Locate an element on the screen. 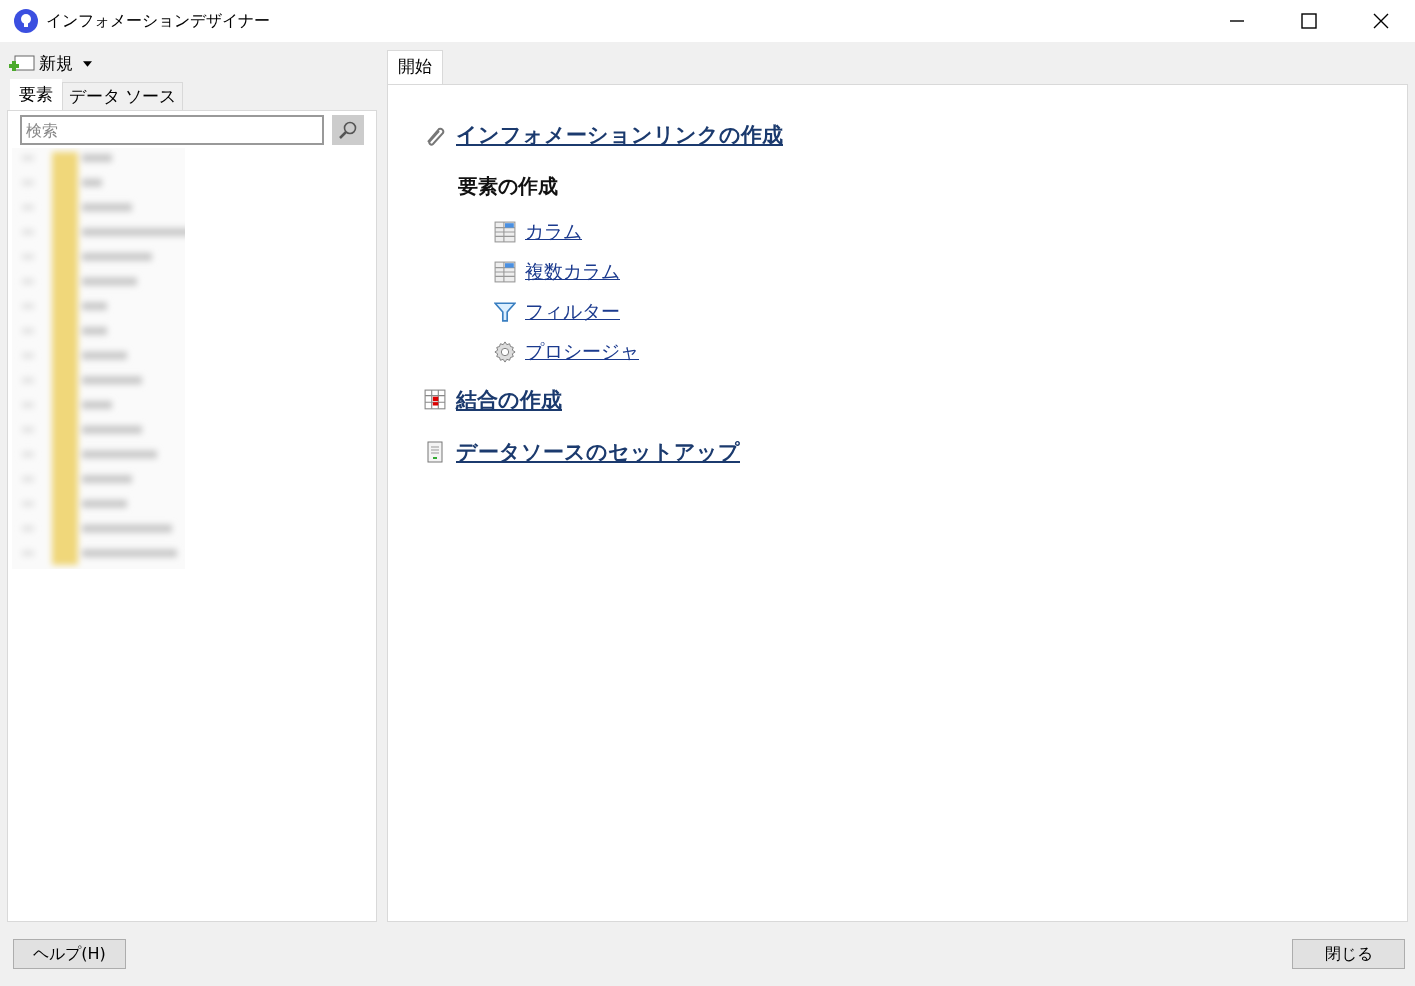  link: インフォメーションリンクの作成 is located at coordinates (619, 135).